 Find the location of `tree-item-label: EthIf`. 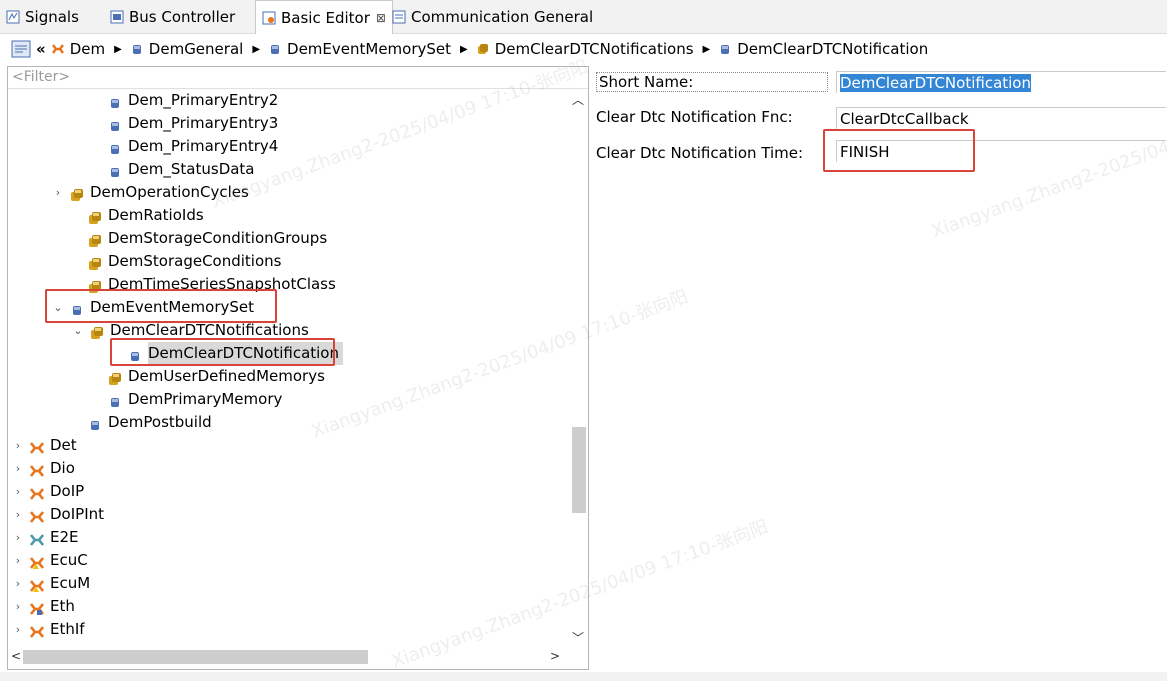

tree-item-label: EthIf is located at coordinates (67, 629).